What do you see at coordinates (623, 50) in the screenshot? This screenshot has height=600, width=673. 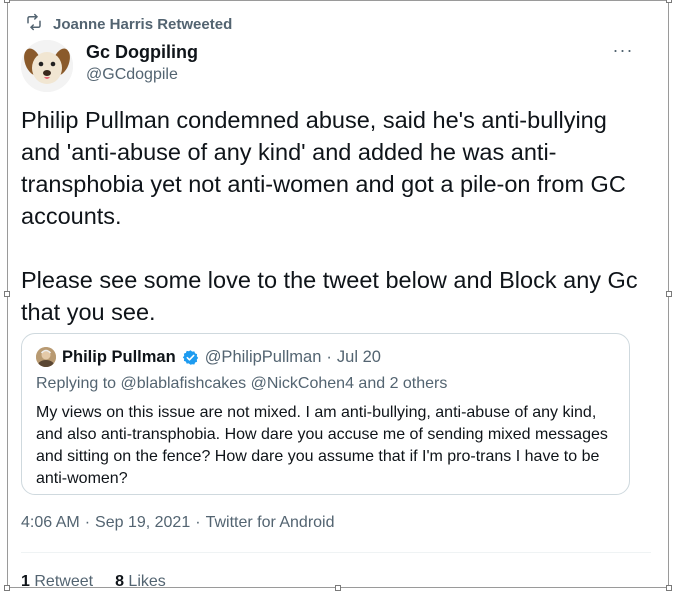 I see `more-options-icon: ···` at bounding box center [623, 50].